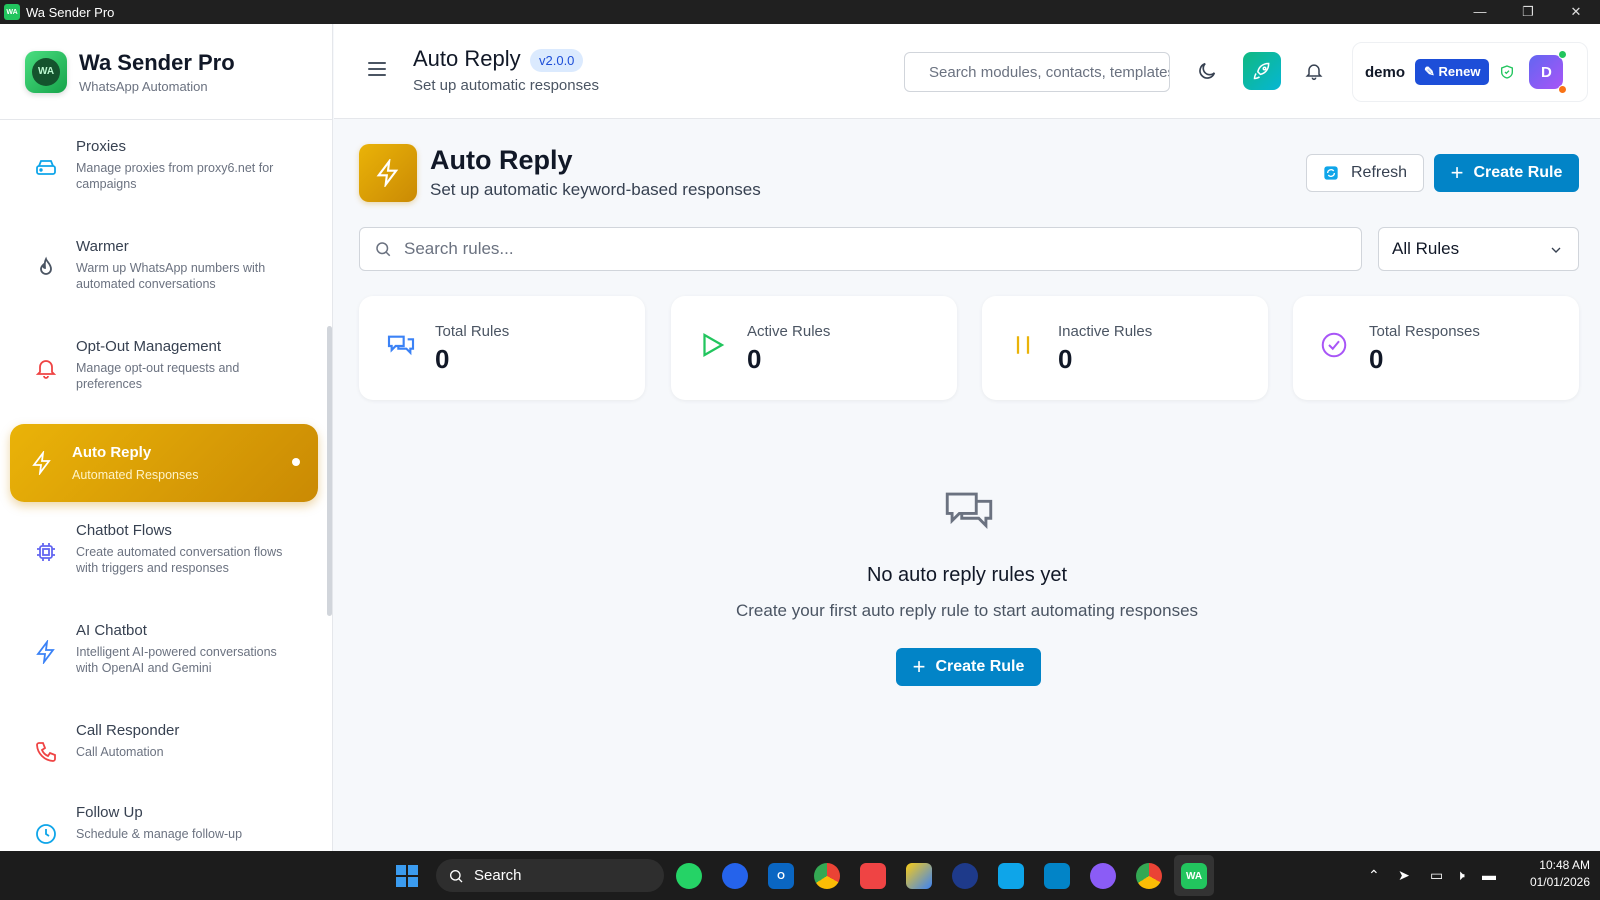  I want to click on taskbar-clock: 10:48 AM 01/01/2026, so click(1560, 874).